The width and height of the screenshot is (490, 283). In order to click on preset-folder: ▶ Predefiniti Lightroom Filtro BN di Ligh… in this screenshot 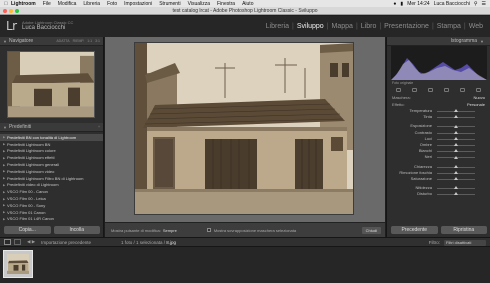, I will do `click(51, 178)`.